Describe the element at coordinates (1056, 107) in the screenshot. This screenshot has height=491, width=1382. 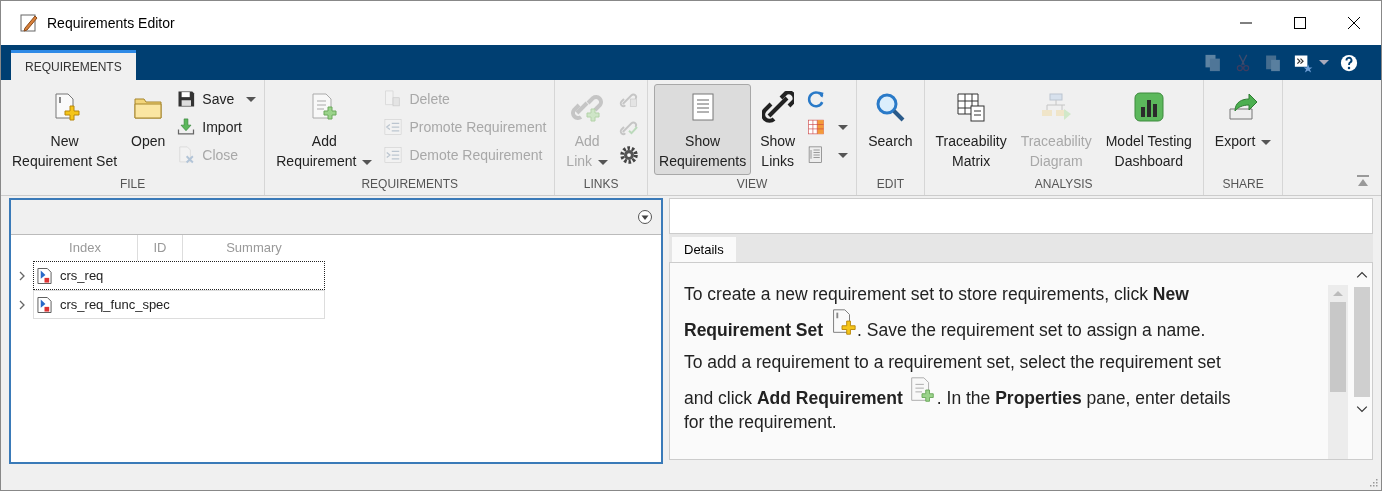
I see `hierarchy-icon` at that location.